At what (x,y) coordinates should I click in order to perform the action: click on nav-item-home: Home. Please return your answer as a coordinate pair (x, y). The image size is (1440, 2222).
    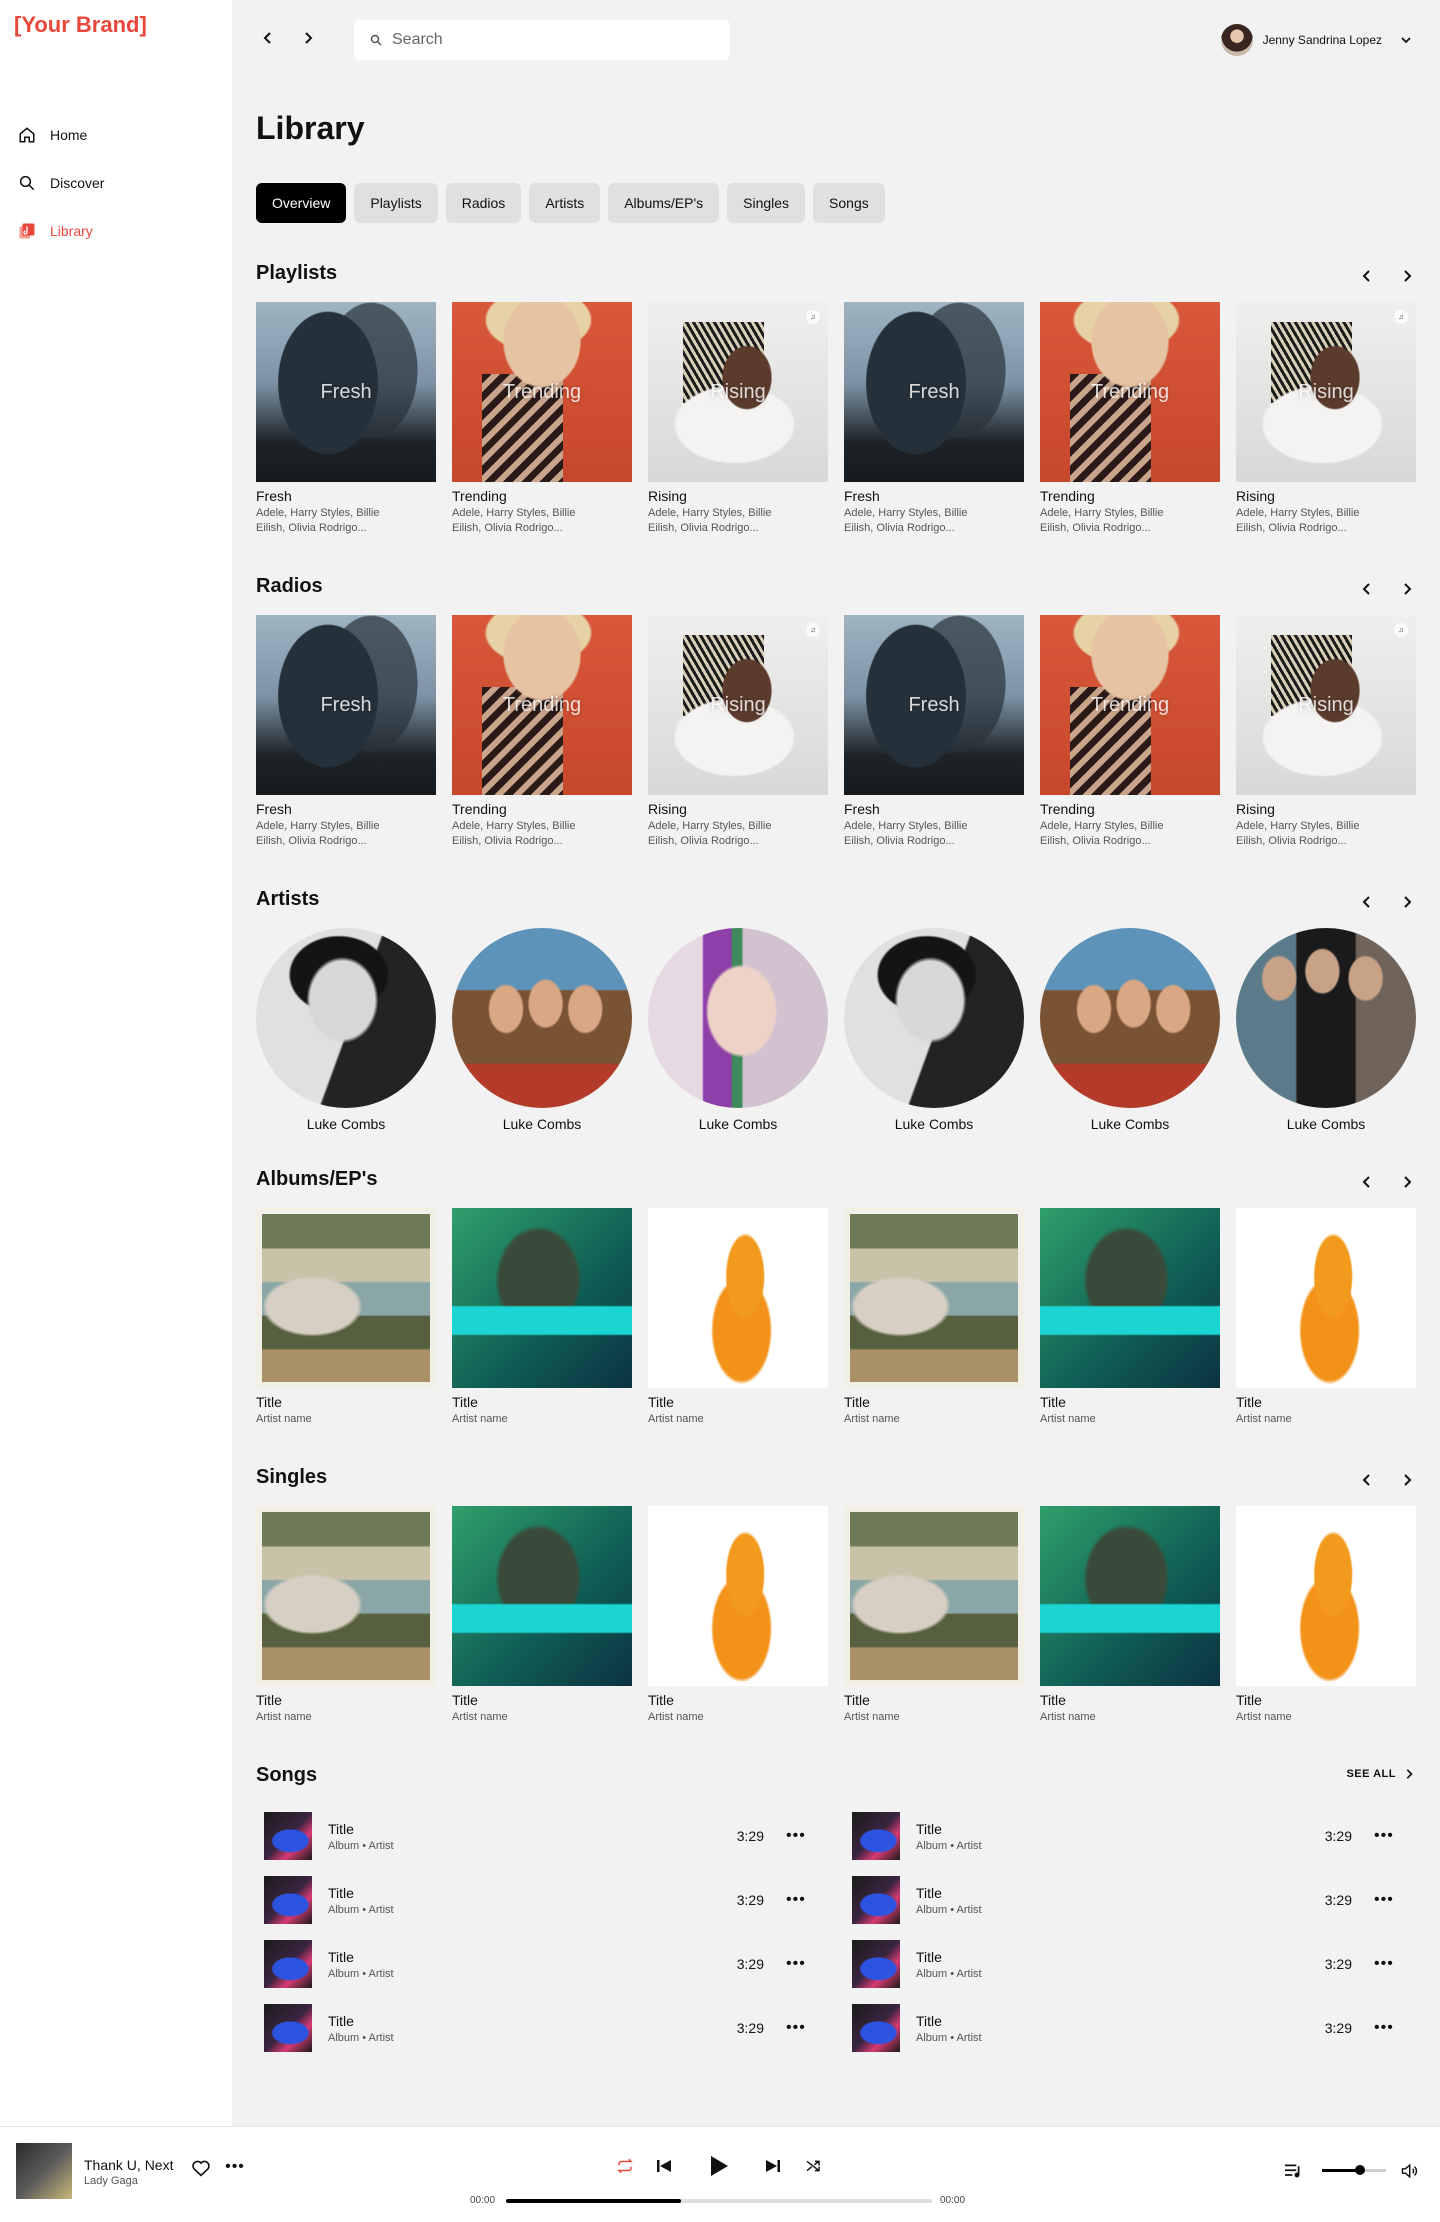
    Looking at the image, I should click on (52, 135).